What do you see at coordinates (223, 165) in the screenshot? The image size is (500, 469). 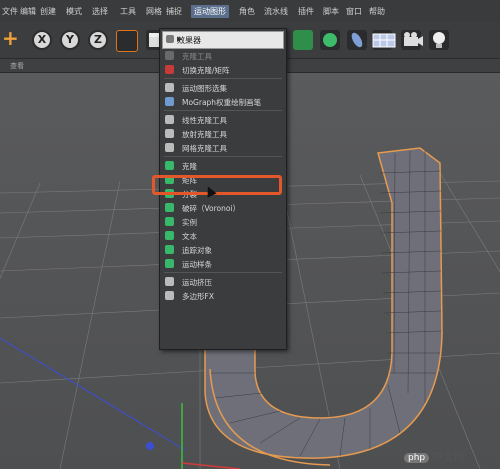 I see `menu-item: 克隆` at bounding box center [223, 165].